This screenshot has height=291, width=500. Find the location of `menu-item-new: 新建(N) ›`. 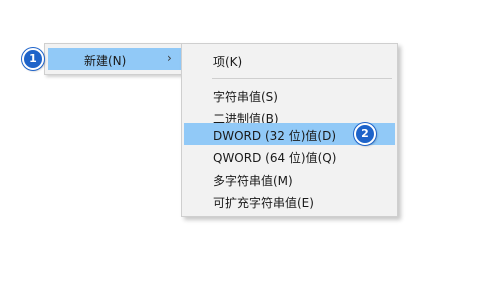

menu-item-new: 新建(N) › is located at coordinates (115, 59).